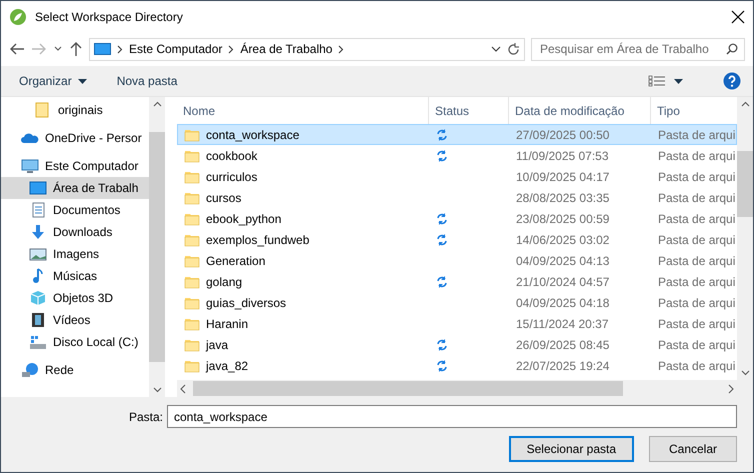  I want to click on navigation-item: Imagens, so click(75, 254).